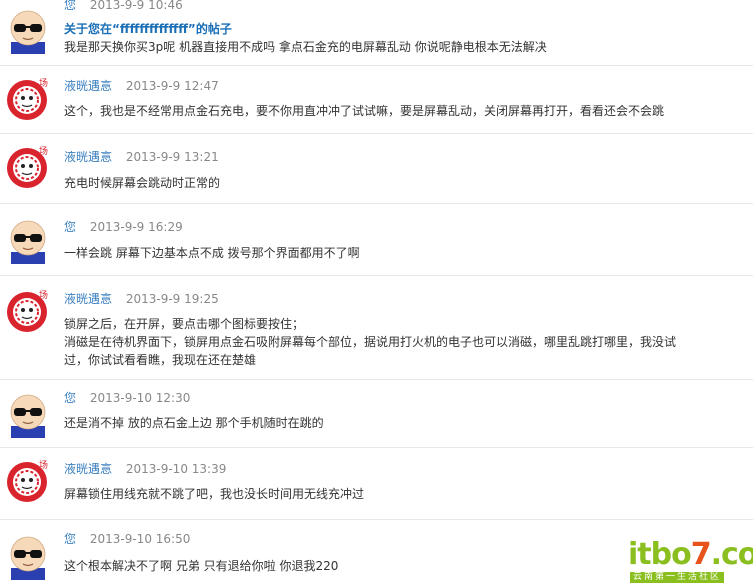 The height and width of the screenshot is (585, 753). What do you see at coordinates (172, 157) in the screenshot?
I see `message-time: 2013-9-9 13:21` at bounding box center [172, 157].